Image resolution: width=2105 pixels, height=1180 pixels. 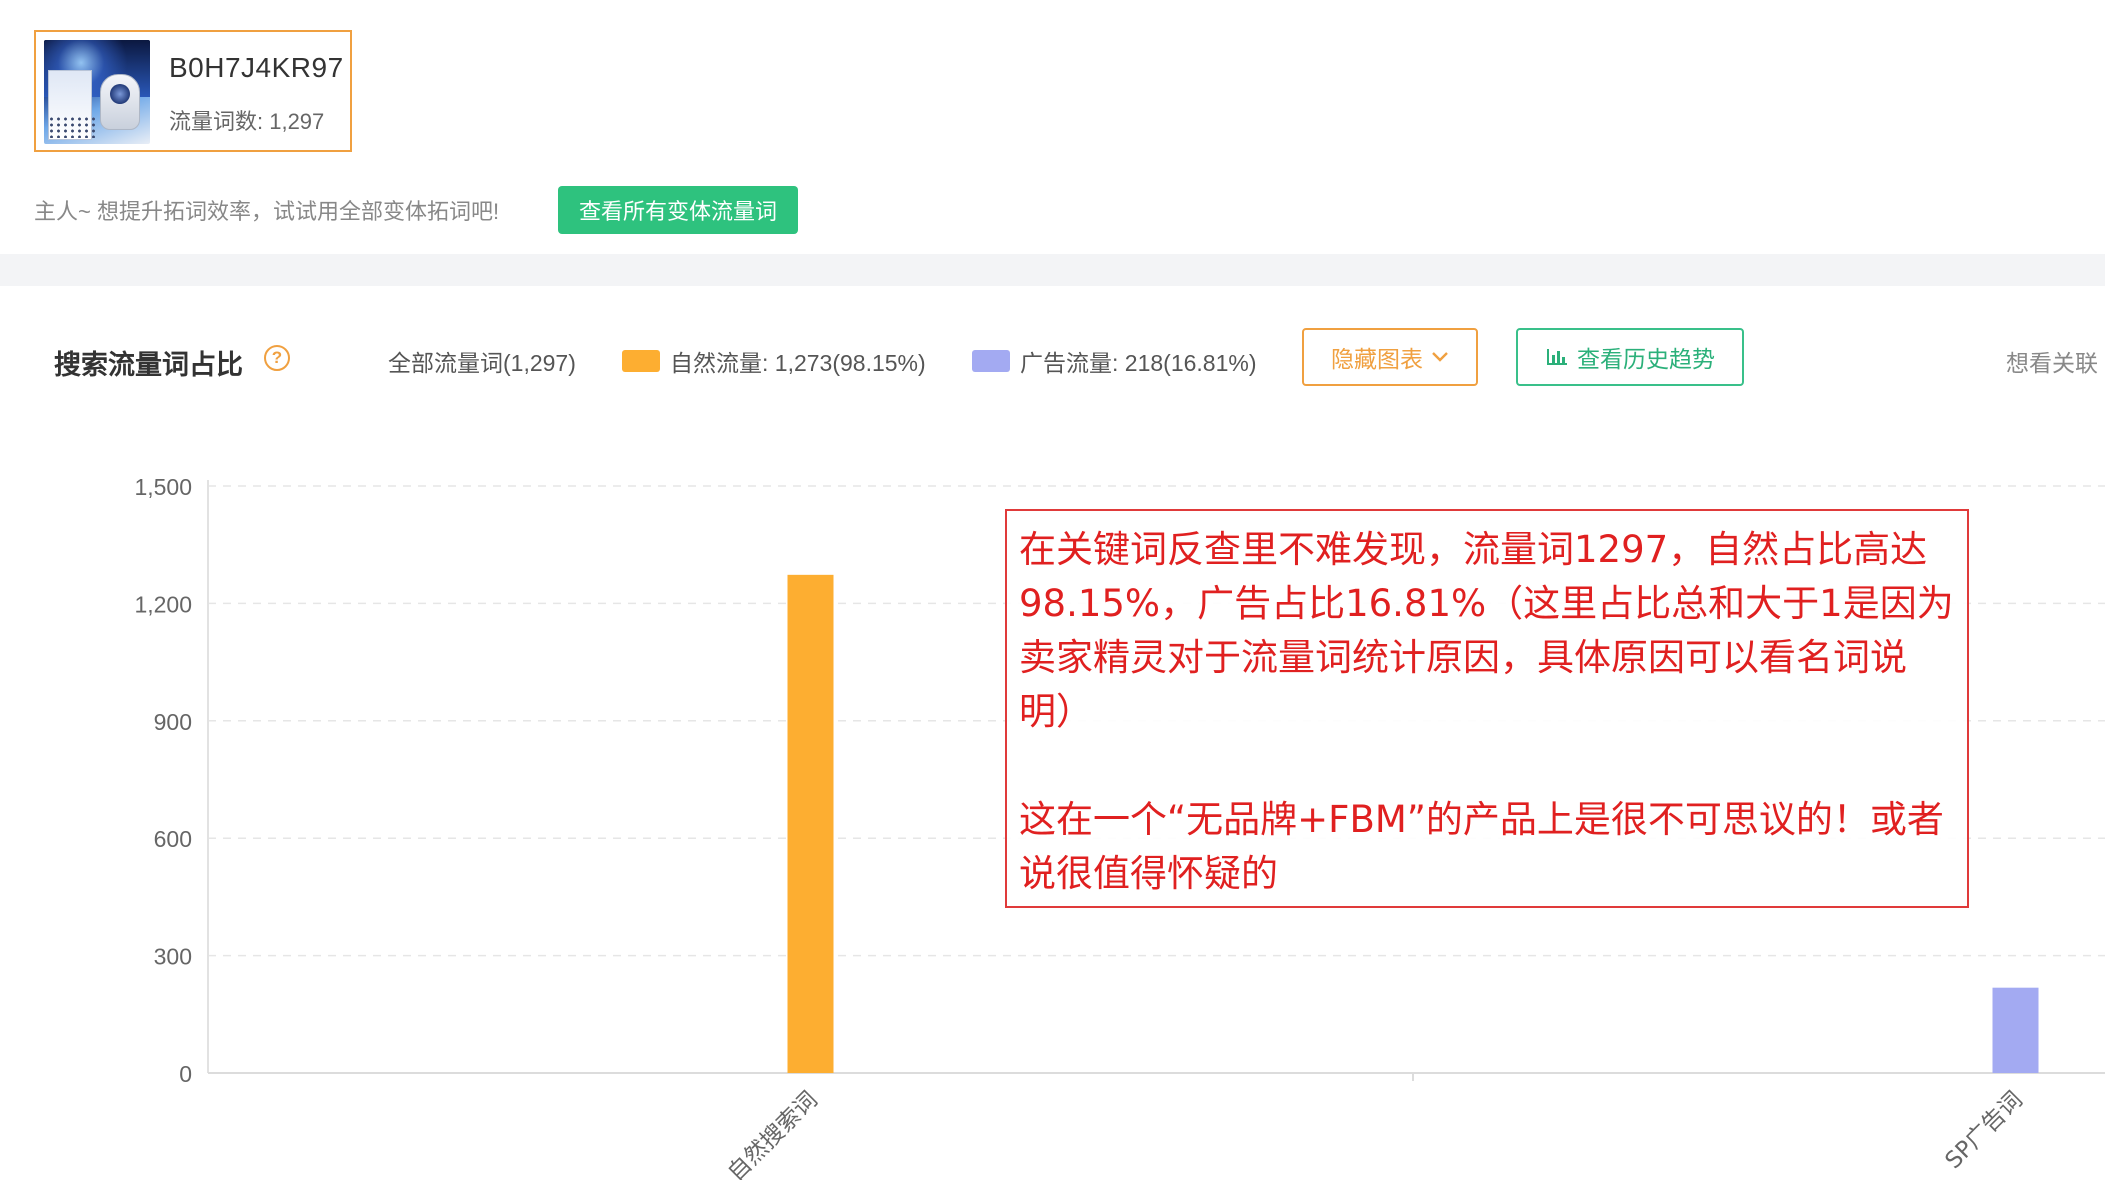 What do you see at coordinates (173, 839) in the screenshot?
I see `y-tick-label: 600` at bounding box center [173, 839].